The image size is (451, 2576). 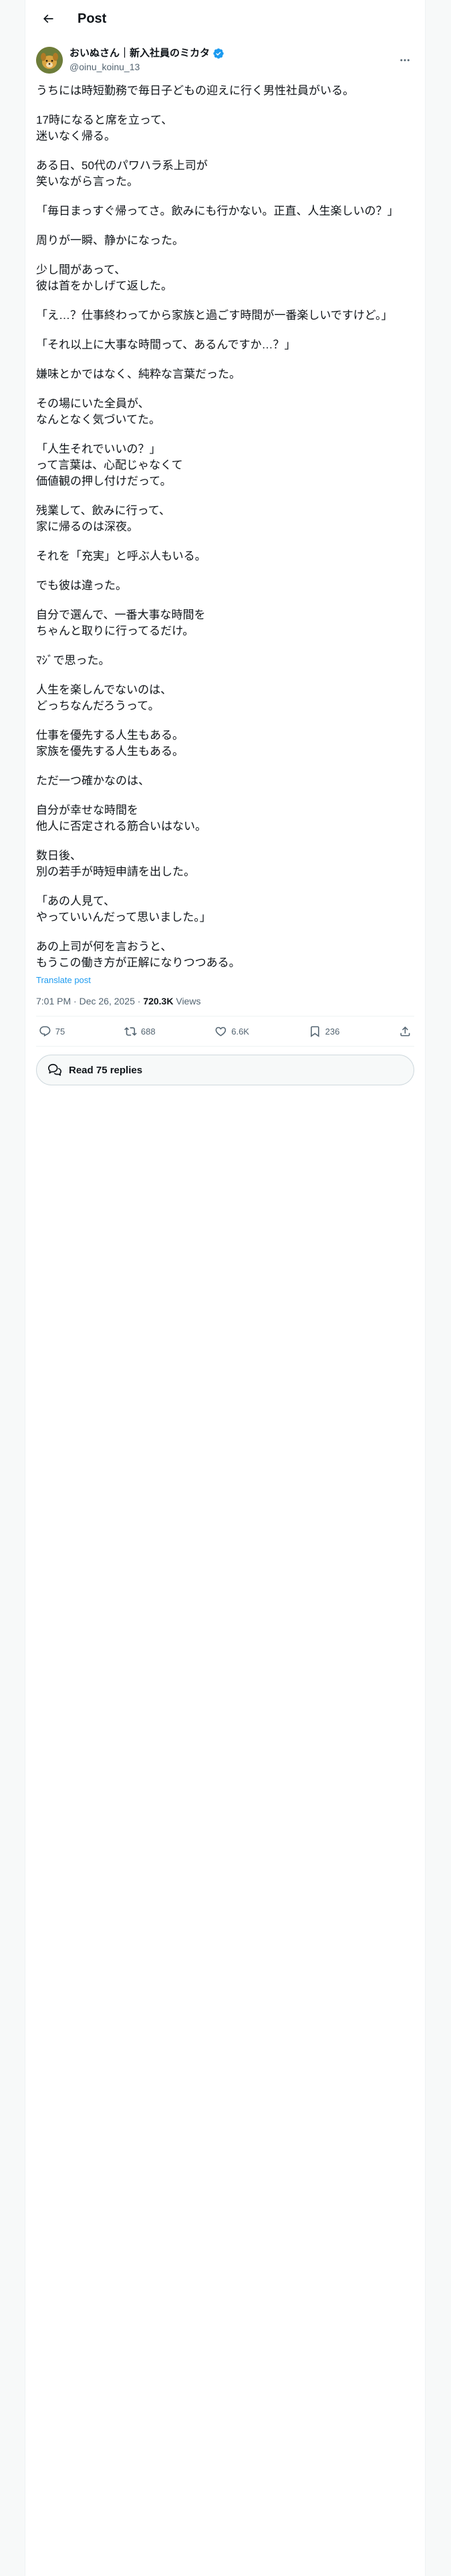 I want to click on post-paragraph: それを「充実」と呼ぶ人もいる。, so click(x=121, y=556).